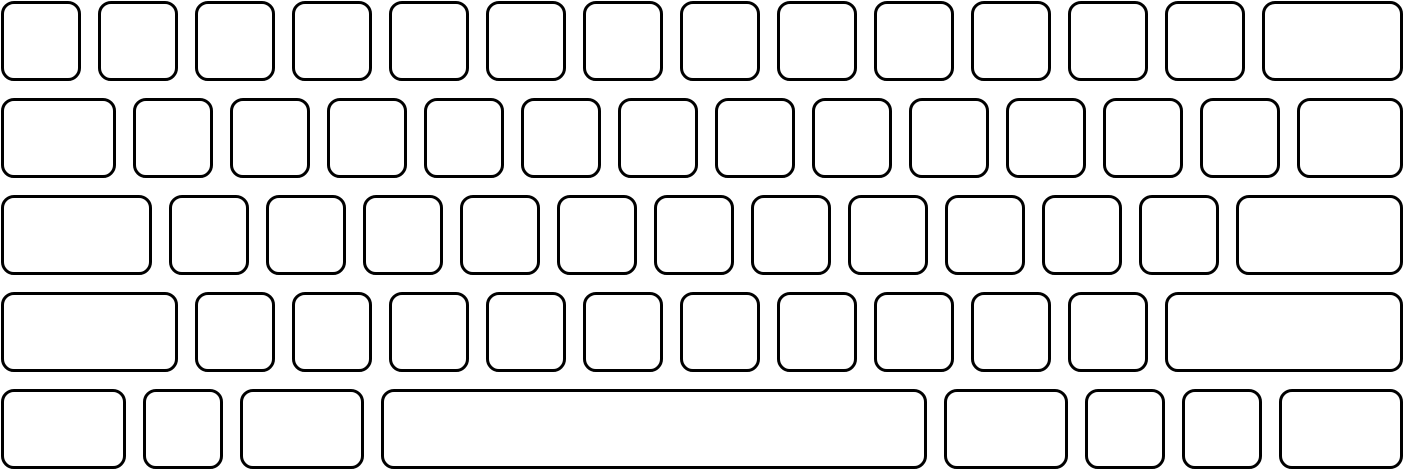  What do you see at coordinates (1319, 235) in the screenshot?
I see `key-row3-13-wide` at bounding box center [1319, 235].